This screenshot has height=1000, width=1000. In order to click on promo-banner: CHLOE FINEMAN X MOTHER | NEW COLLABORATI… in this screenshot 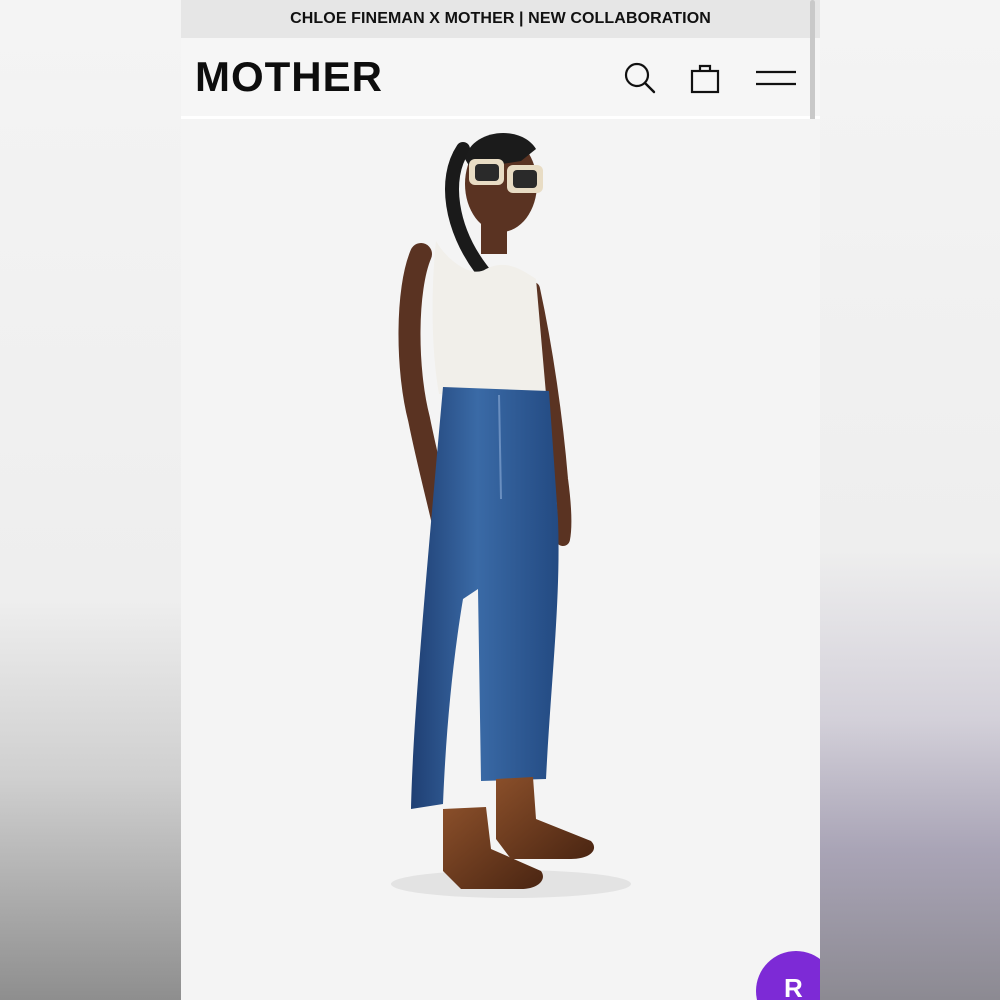, I will do `click(500, 19)`.